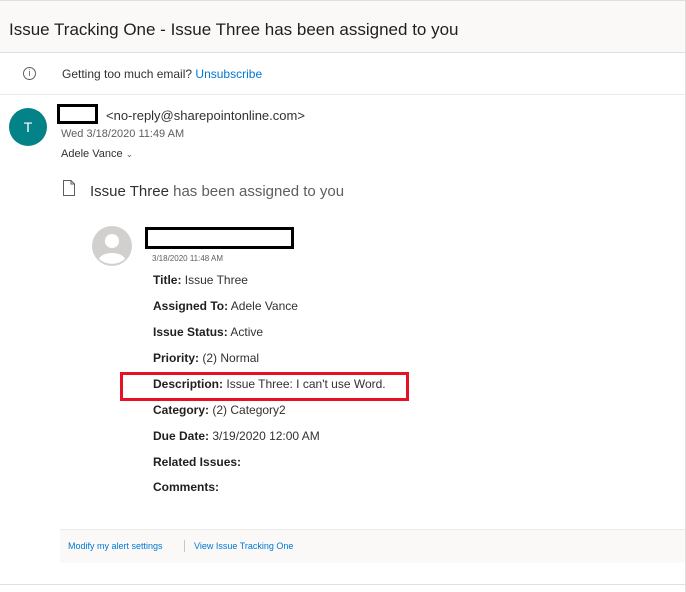 This screenshot has width=686, height=592. I want to click on field-label: Related Issues:, so click(197, 462).